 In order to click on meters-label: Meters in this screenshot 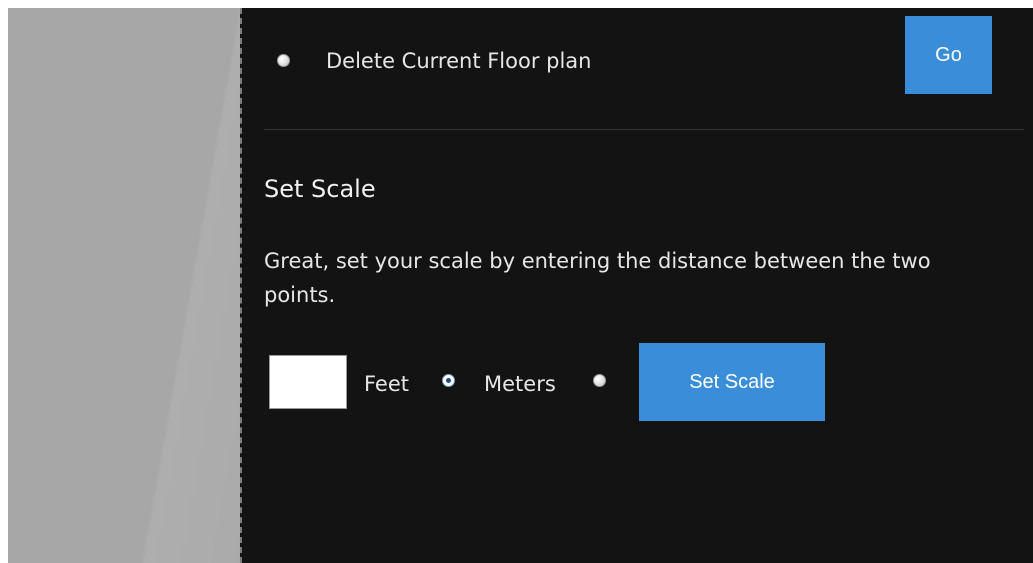, I will do `click(520, 384)`.